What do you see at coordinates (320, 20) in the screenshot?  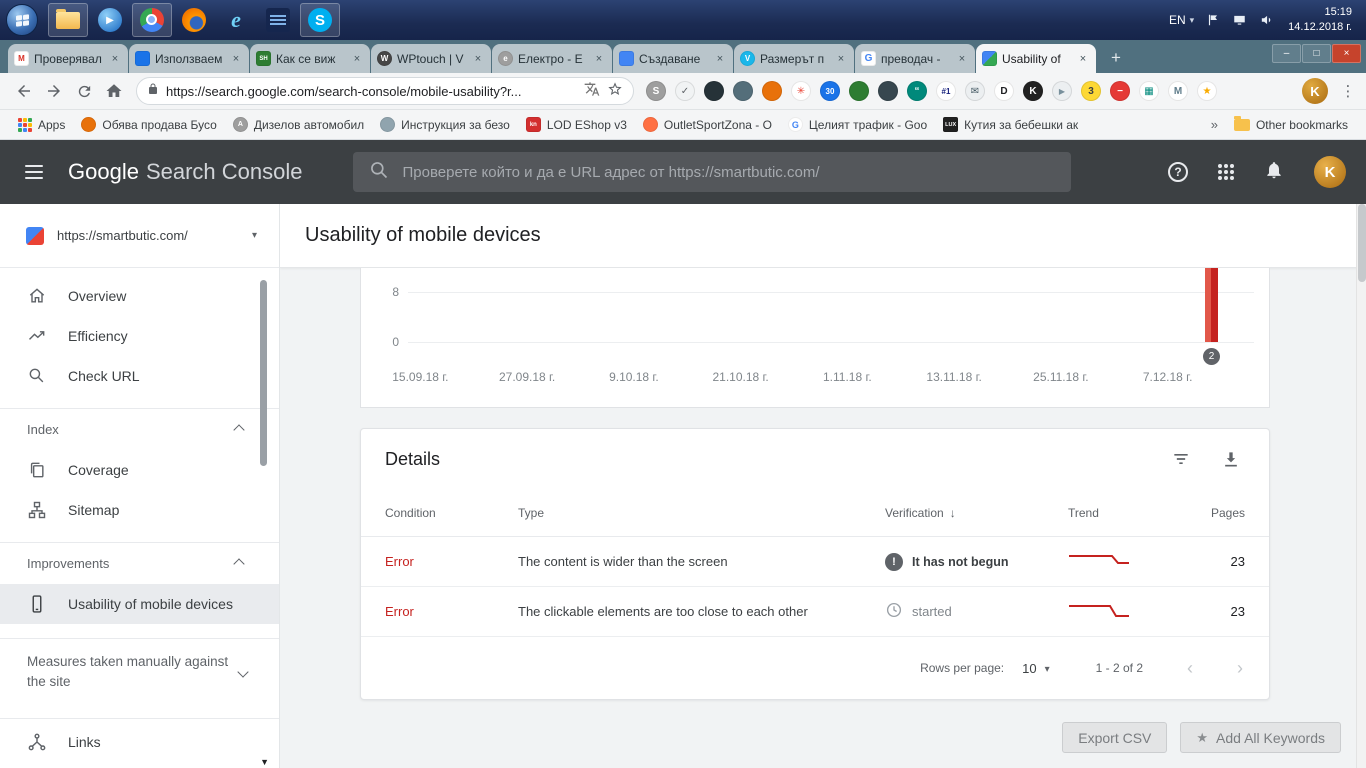 I see `taskbar-skype-button: S` at bounding box center [320, 20].